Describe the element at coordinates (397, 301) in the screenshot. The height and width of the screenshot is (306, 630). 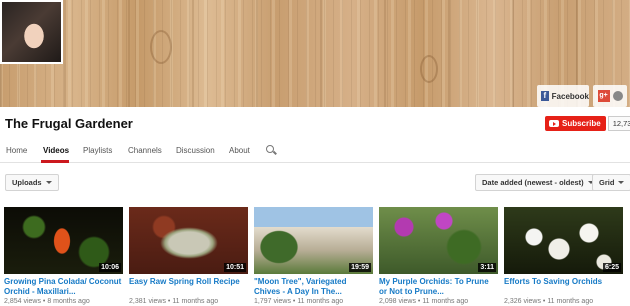
I see `video-views: 2,098 views` at that location.